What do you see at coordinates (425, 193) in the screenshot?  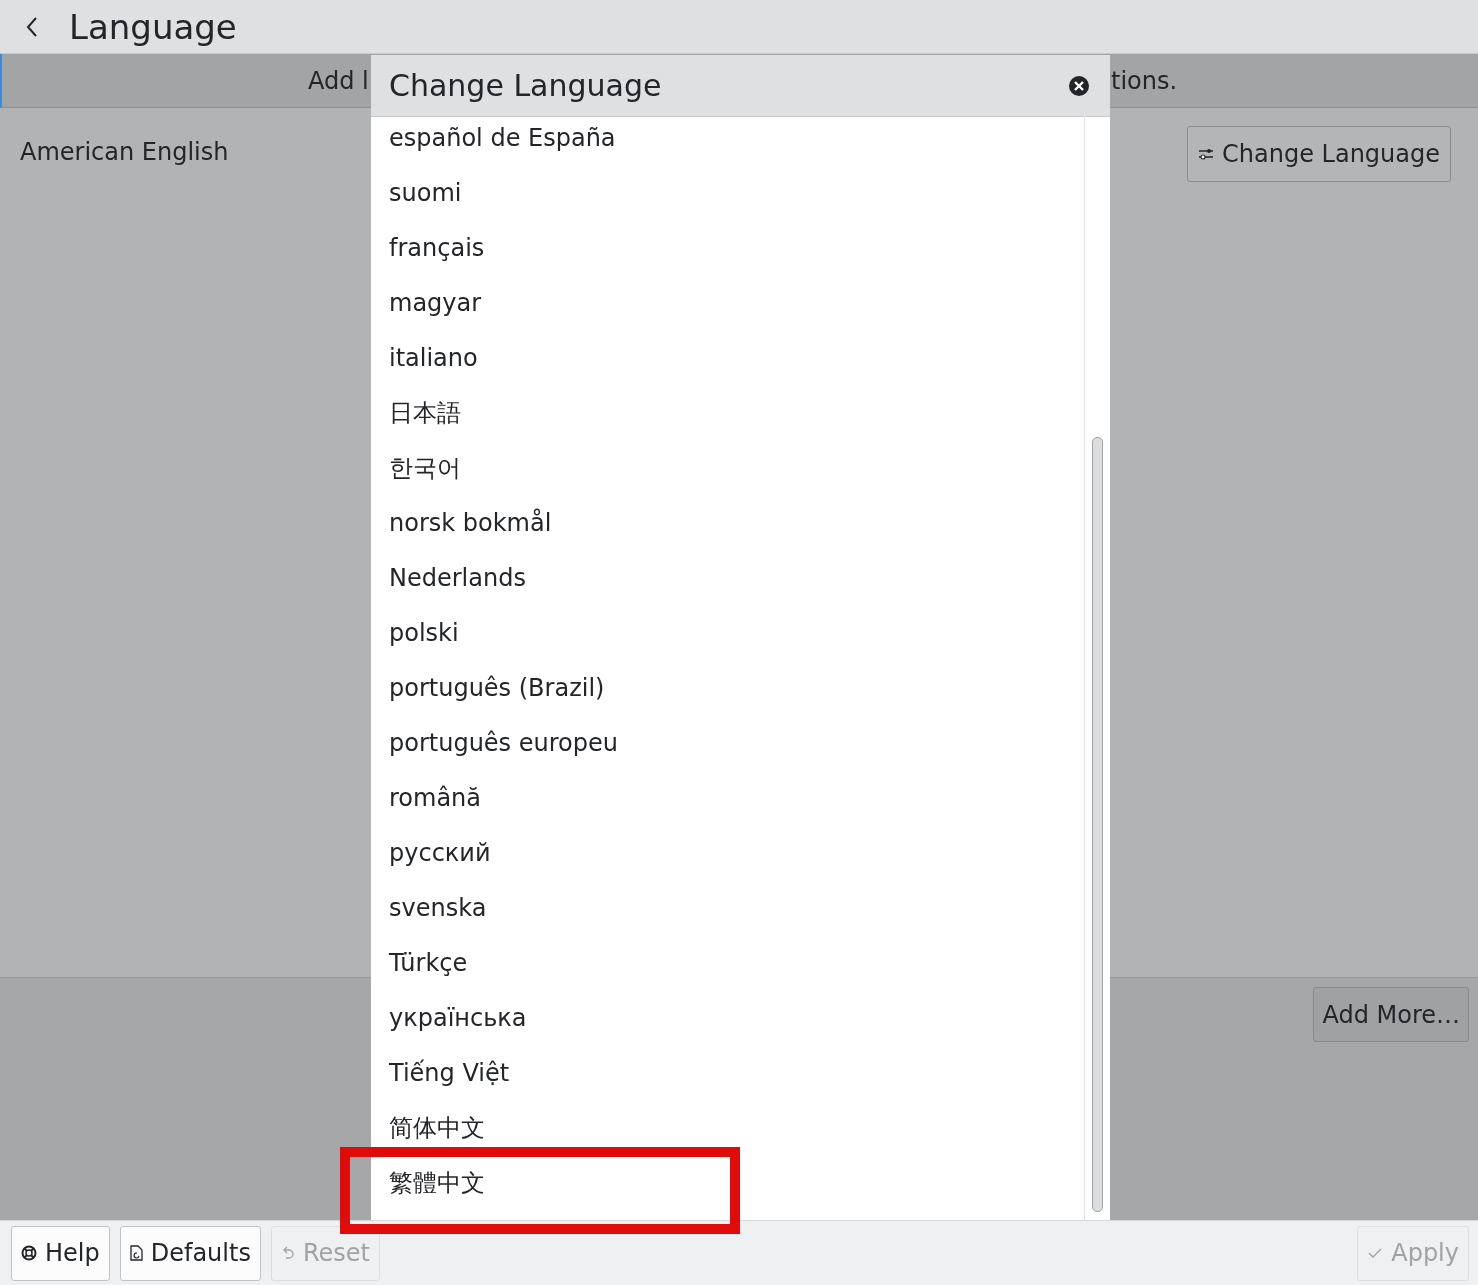 I see `language-list-item: suomi` at bounding box center [425, 193].